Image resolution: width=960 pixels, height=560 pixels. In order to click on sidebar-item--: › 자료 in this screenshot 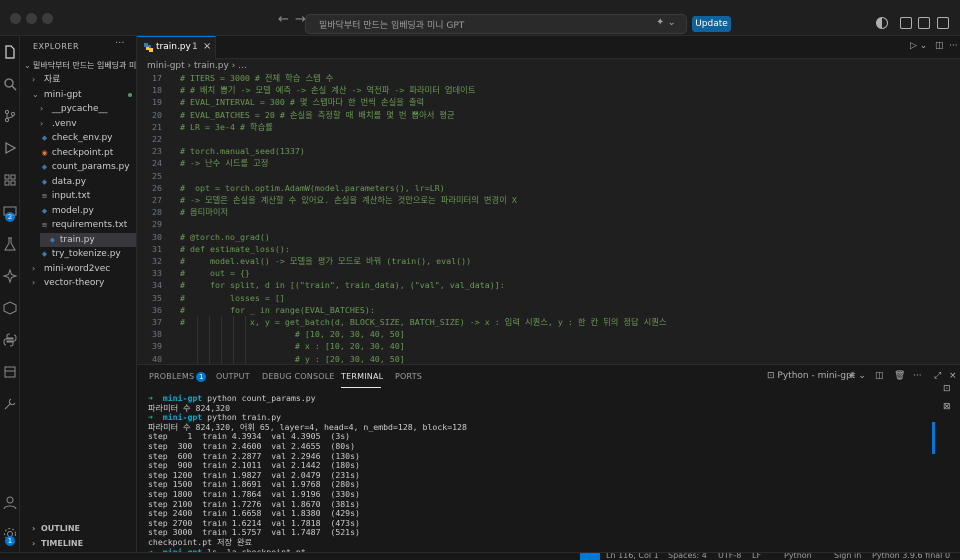, I will do `click(46, 80)`.